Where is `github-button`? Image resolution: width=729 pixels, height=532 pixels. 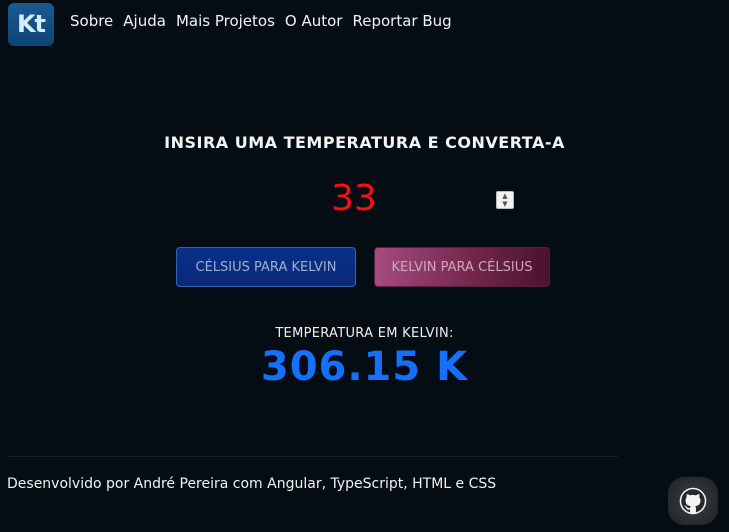 github-button is located at coordinates (693, 501).